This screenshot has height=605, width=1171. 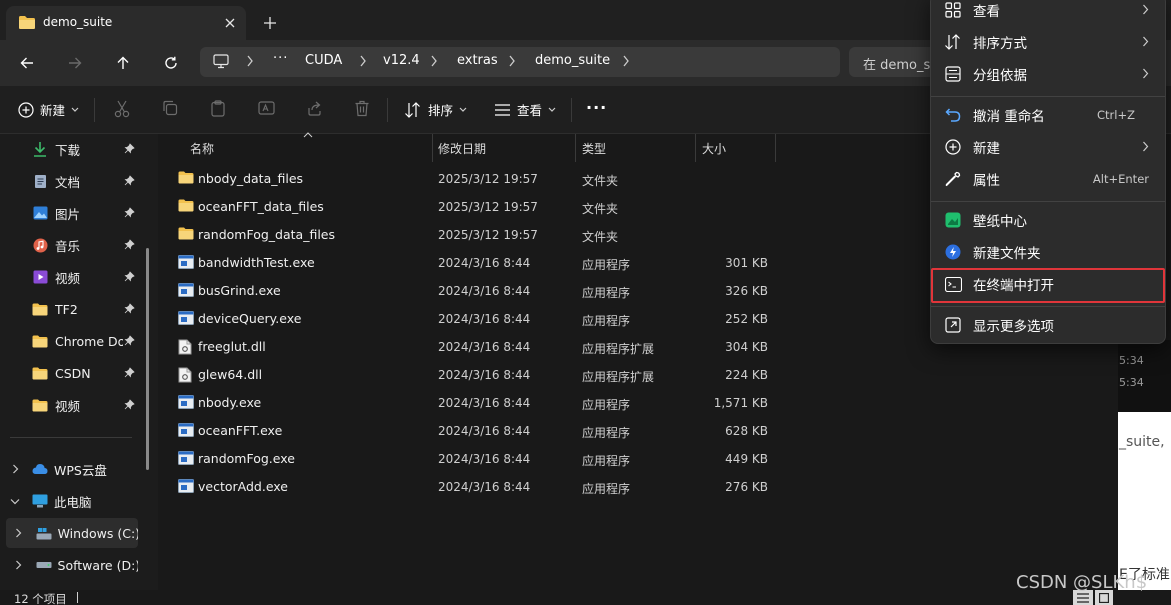 I want to click on share-icon, so click(x=314, y=108).